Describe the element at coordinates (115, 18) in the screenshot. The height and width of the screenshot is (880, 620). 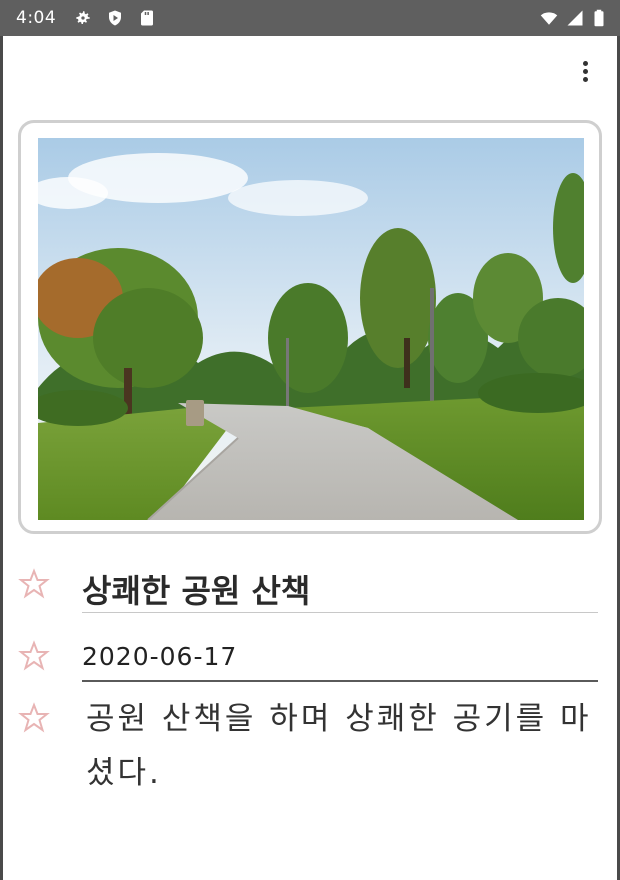
I see `play-shield-icon` at that location.